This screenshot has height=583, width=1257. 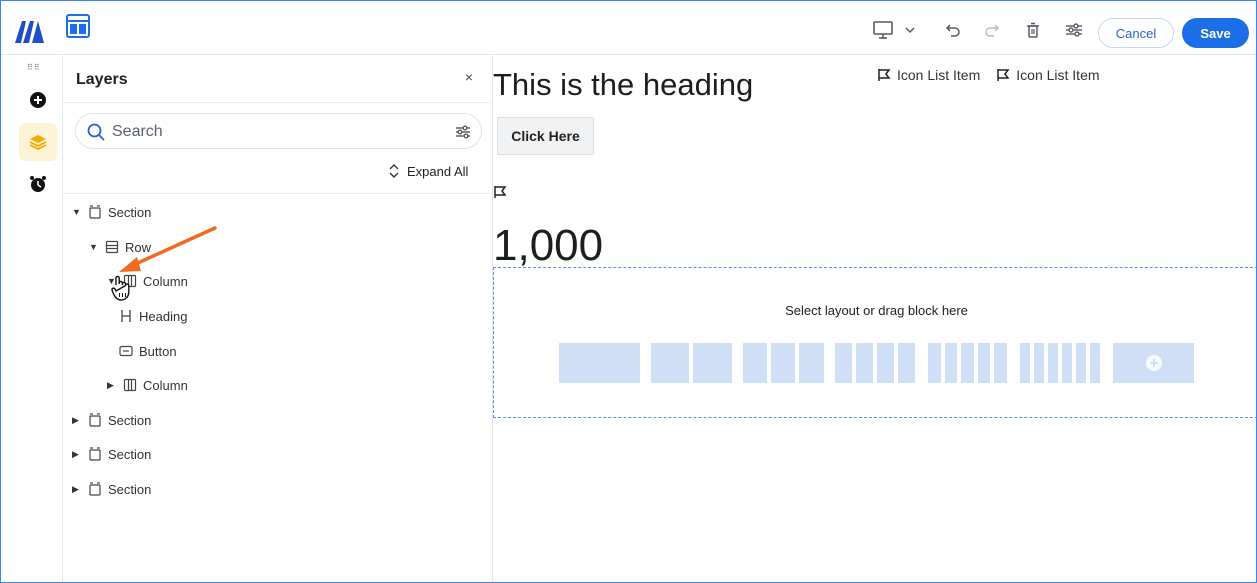 I want to click on heading-icon, so click(x=126, y=316).